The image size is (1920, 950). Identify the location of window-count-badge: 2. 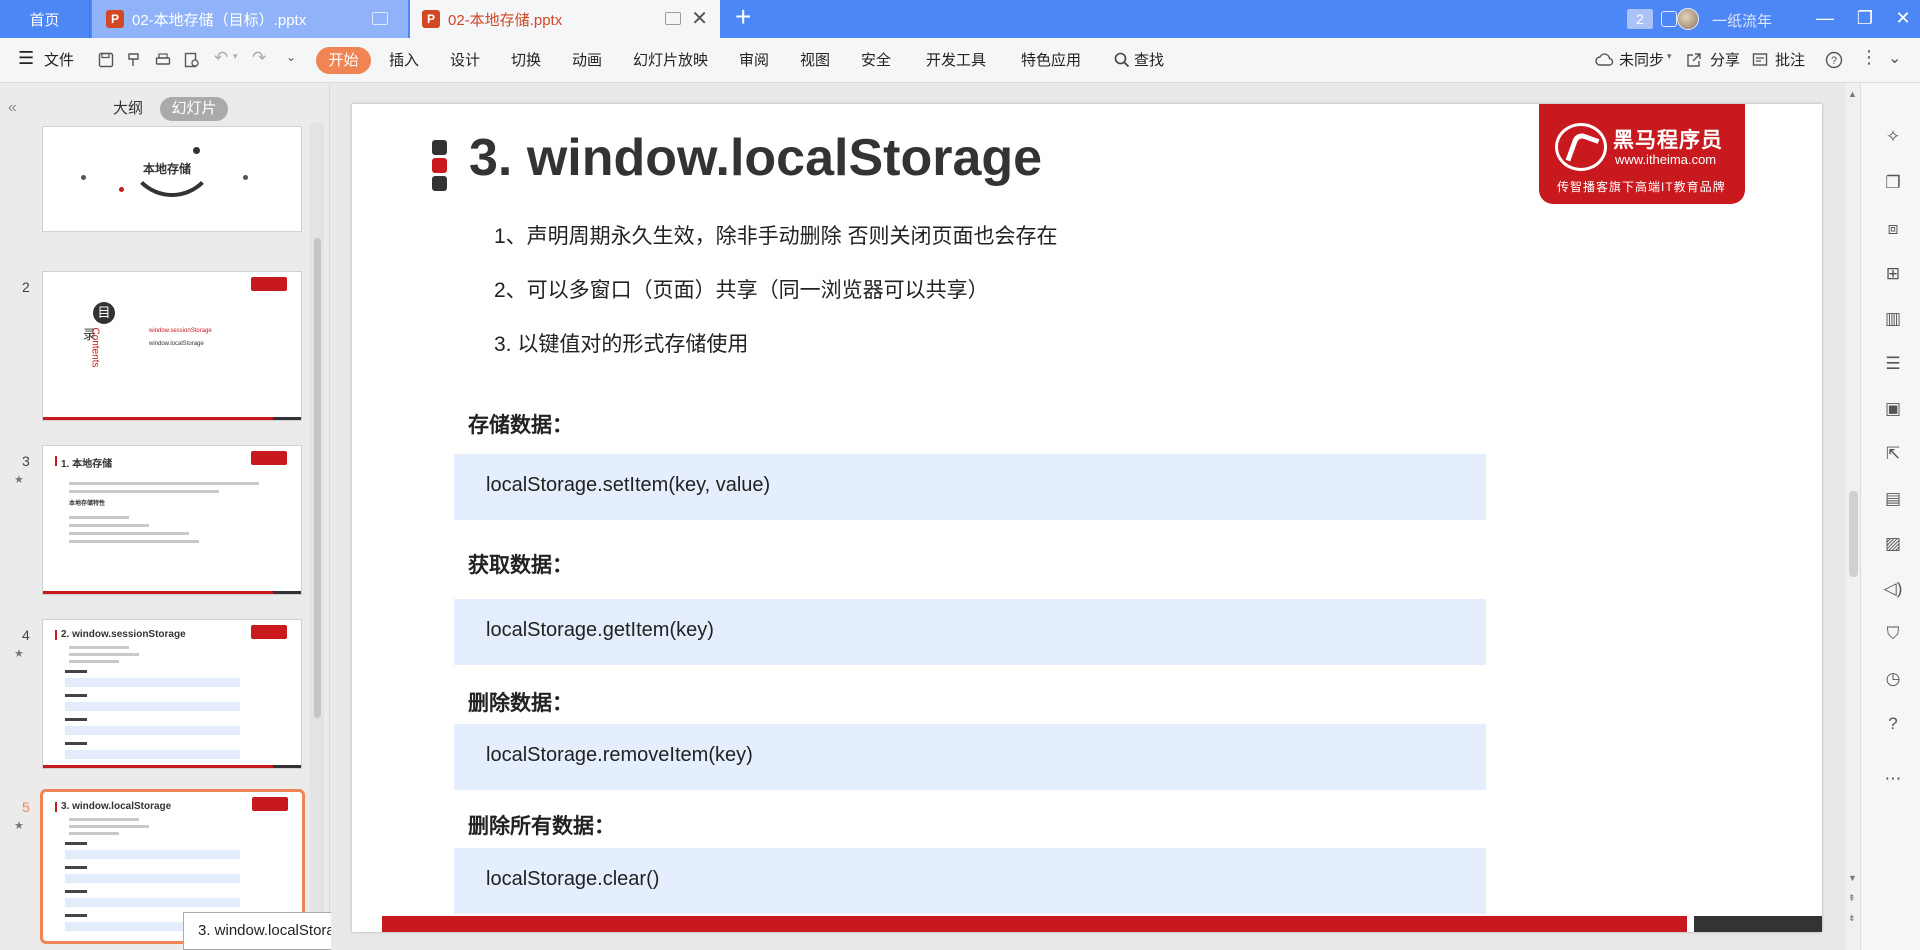
(1640, 19).